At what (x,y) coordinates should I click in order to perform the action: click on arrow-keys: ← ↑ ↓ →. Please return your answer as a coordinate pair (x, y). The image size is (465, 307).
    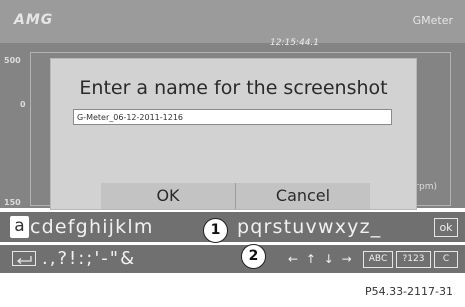
    Looking at the image, I should click on (321, 259).